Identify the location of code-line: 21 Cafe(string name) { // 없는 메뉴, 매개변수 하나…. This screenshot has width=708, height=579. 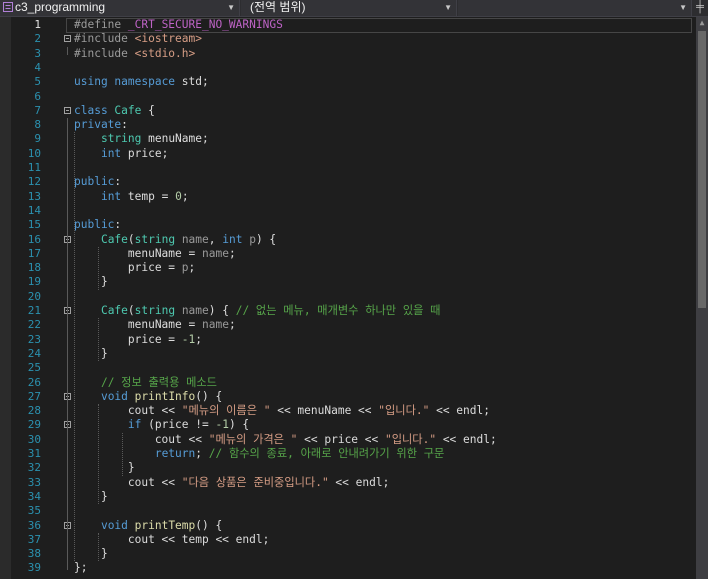
(348, 311).